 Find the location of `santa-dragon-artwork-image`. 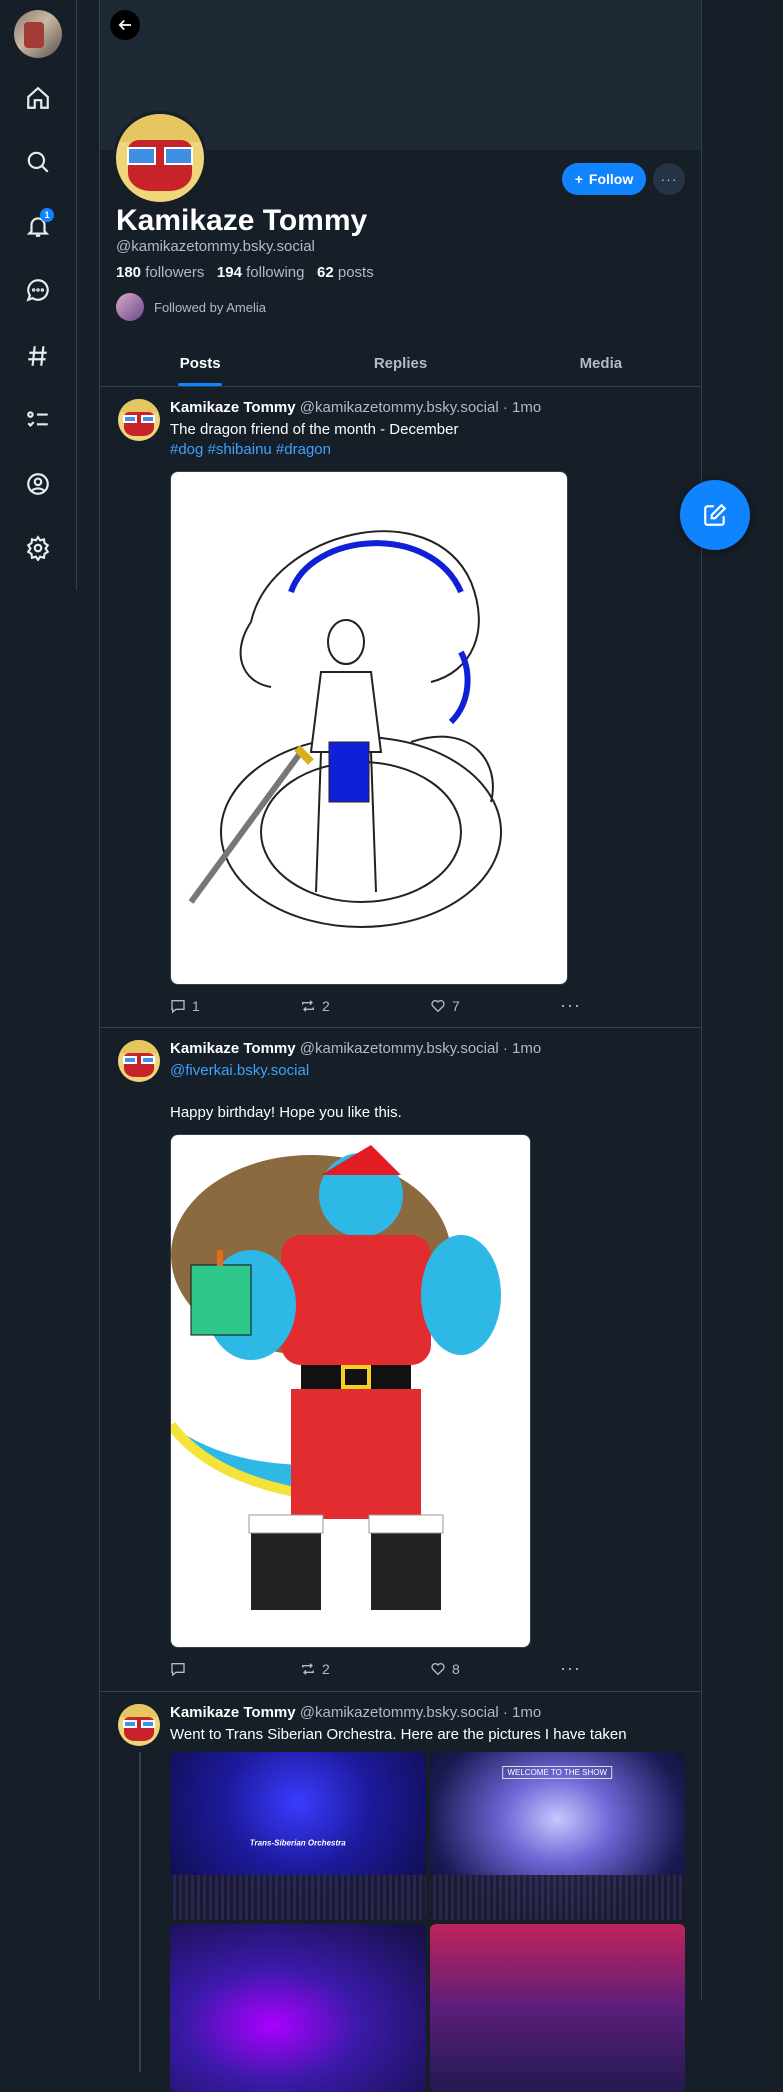

santa-dragon-artwork-image is located at coordinates (336, 1377).